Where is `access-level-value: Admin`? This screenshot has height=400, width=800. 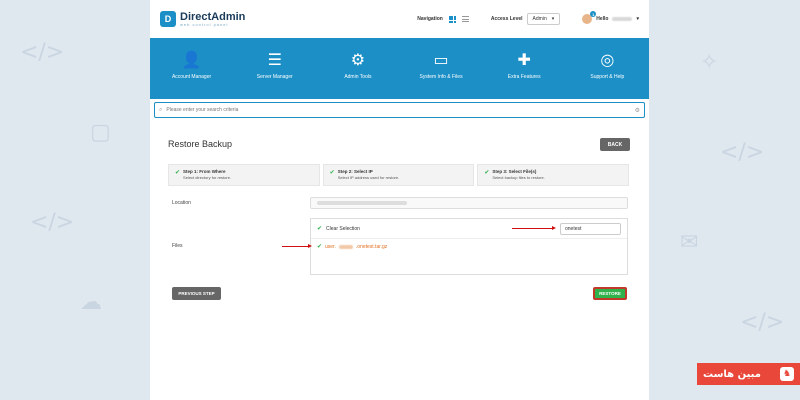 access-level-value: Admin is located at coordinates (539, 19).